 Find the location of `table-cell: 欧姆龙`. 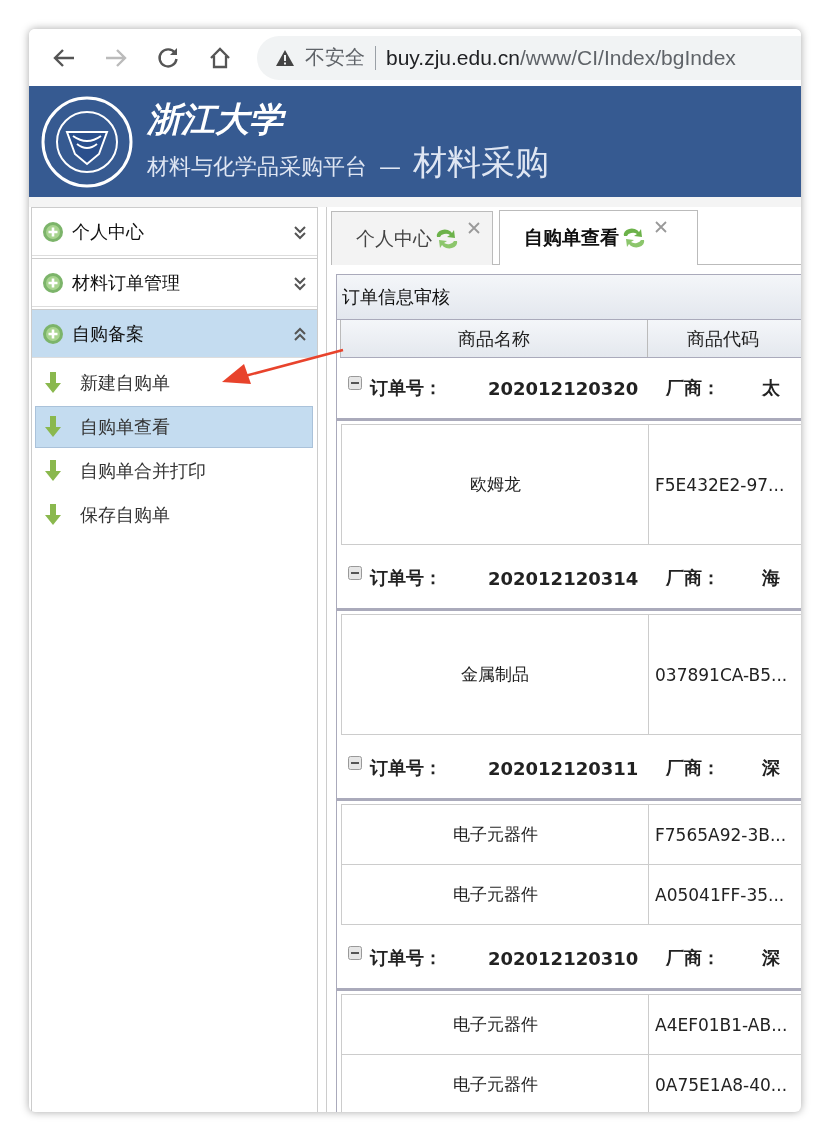

table-cell: 欧姆龙 is located at coordinates (494, 484).